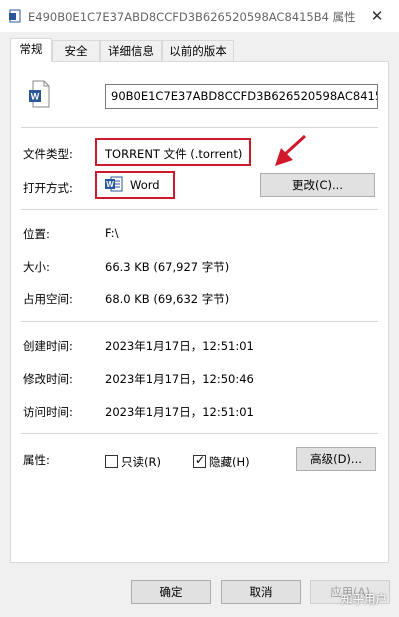 The height and width of the screenshot is (617, 399). What do you see at coordinates (48, 346) in the screenshot?
I see `created-label: 创建时间:` at bounding box center [48, 346].